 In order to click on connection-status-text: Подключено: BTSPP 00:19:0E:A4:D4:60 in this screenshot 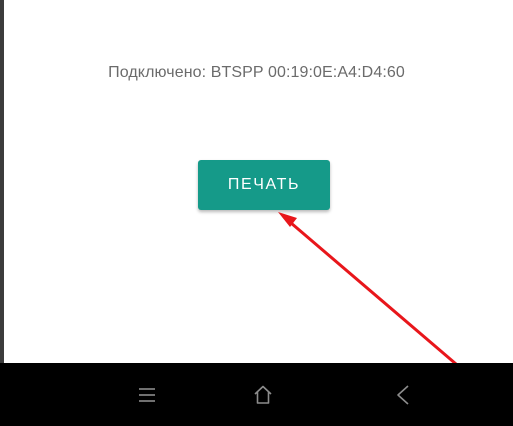, I will do `click(256, 72)`.